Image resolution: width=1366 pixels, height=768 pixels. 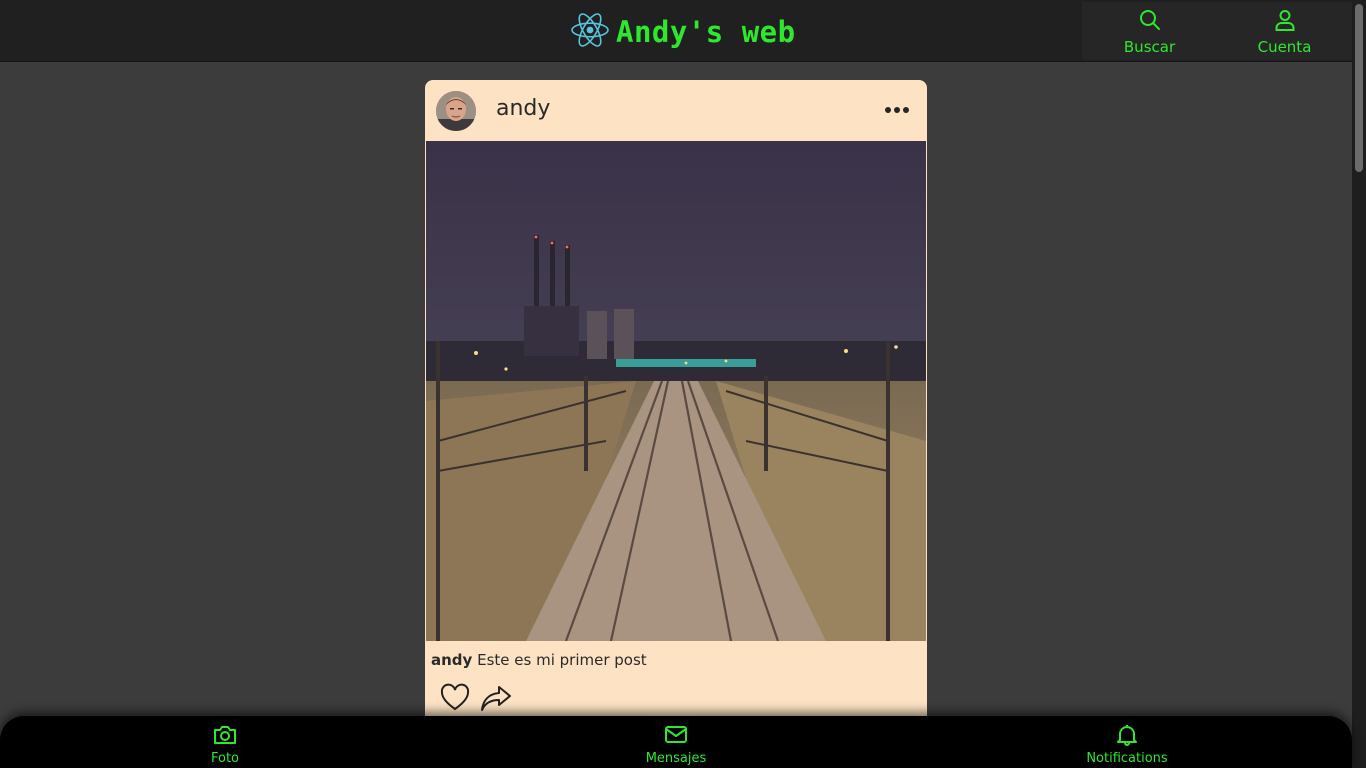 What do you see at coordinates (456, 111) in the screenshot?
I see `avatar` at bounding box center [456, 111].